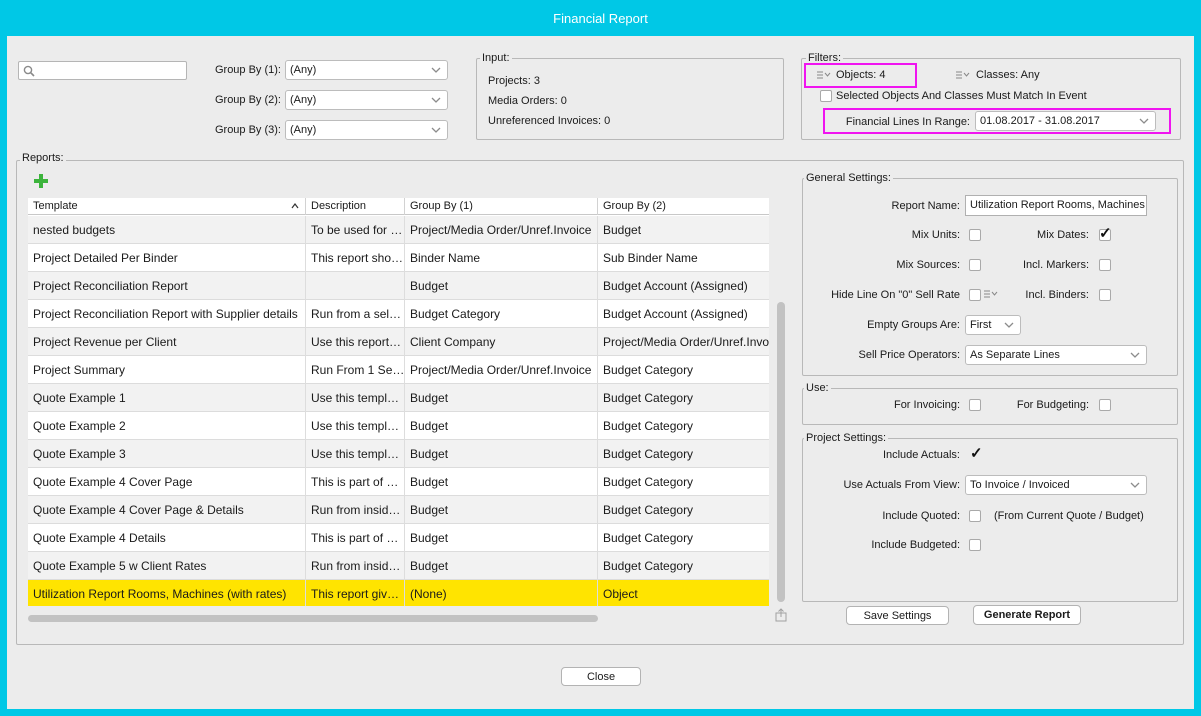 This screenshot has height=716, width=1201. Describe the element at coordinates (355, 206) in the screenshot. I see `column-header-description: Description` at that location.